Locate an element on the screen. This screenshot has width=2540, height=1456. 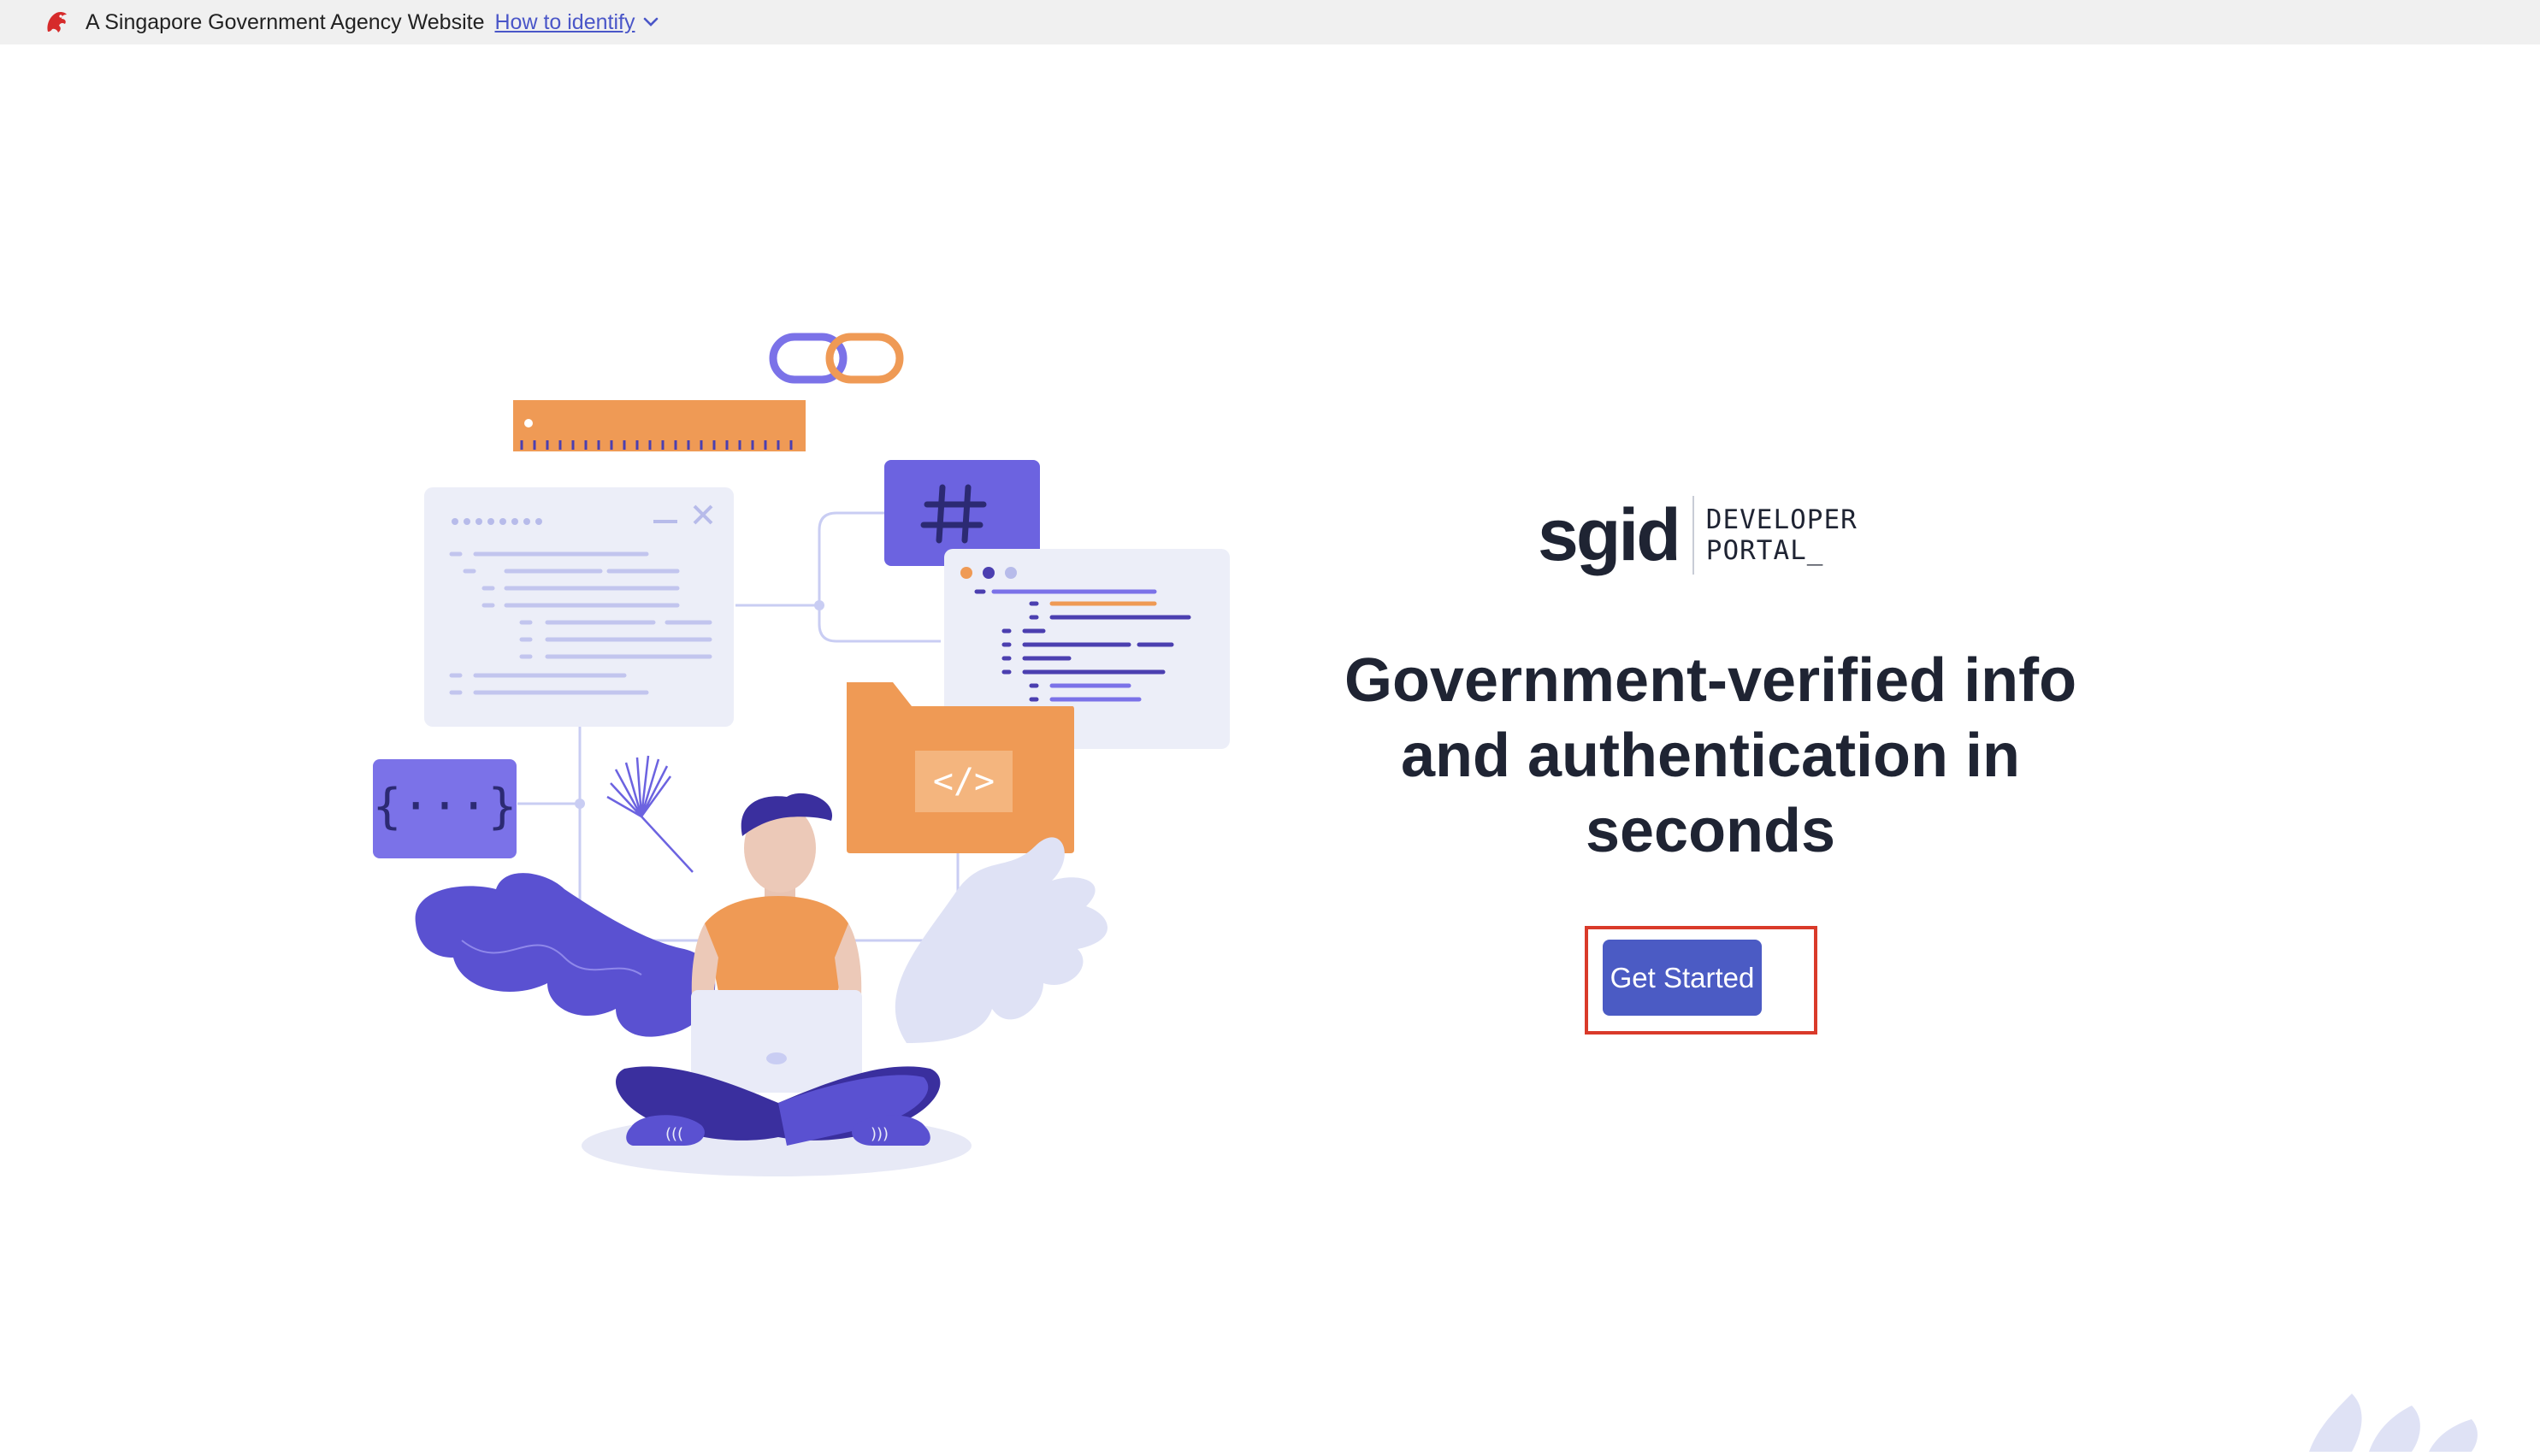
decorative-leaf-icon is located at coordinates (2420, 1423).